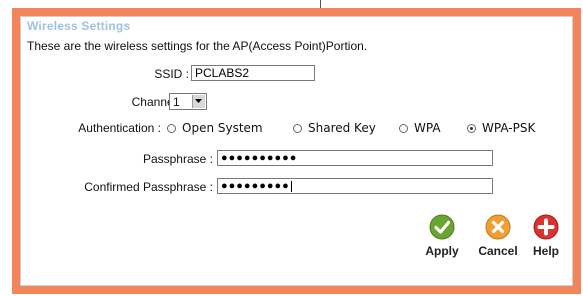 This screenshot has width=583, height=296. Describe the element at coordinates (355, 158) in the screenshot. I see `passphrase-input: ●●●●●●●●●●` at that location.